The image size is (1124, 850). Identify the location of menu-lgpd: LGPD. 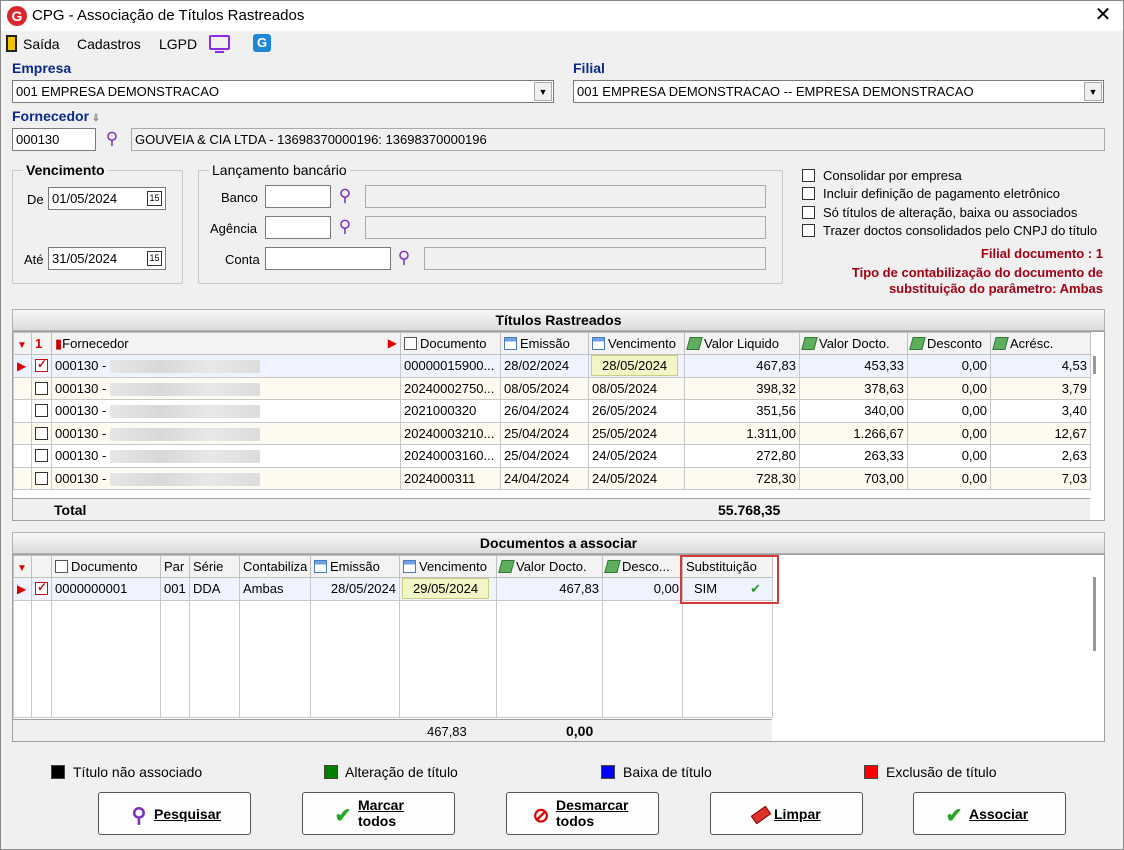
(178, 44).